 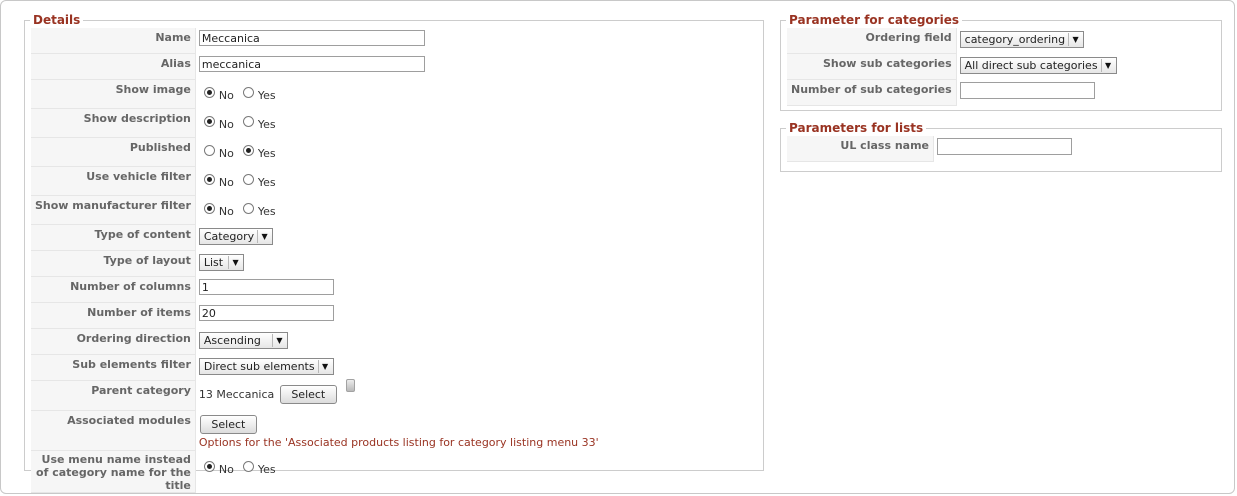 I want to click on sub-elements-filter-label: Sub elements filter, so click(x=113, y=368).